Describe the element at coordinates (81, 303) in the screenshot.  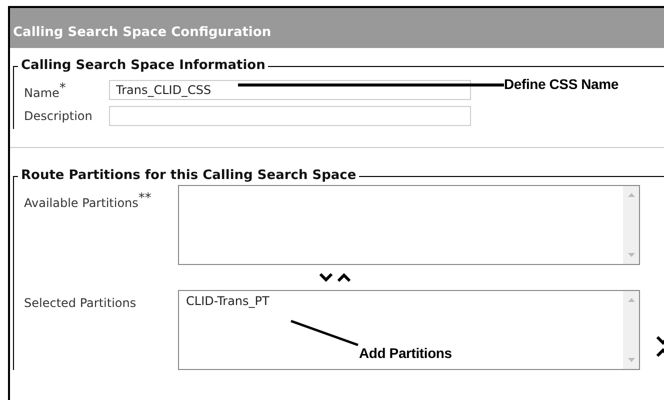
I see `field-label: Selected Partitions` at that location.